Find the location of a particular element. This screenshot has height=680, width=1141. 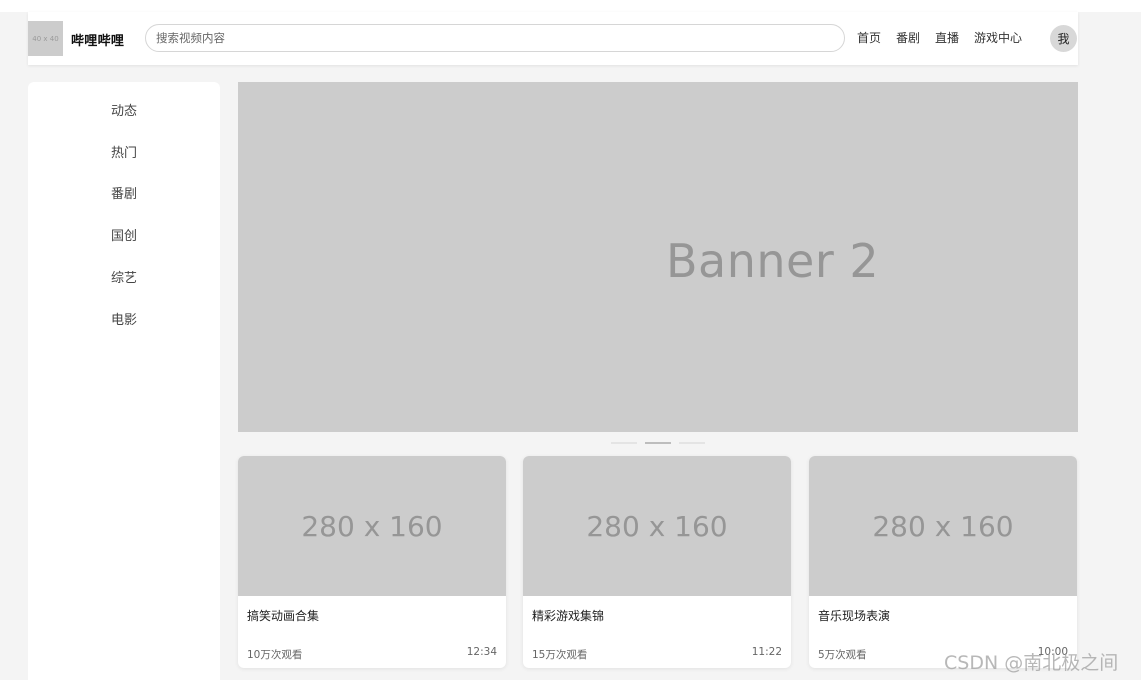

top-nav: 首页 番剧 直播 游戏中心 is located at coordinates (947, 38).